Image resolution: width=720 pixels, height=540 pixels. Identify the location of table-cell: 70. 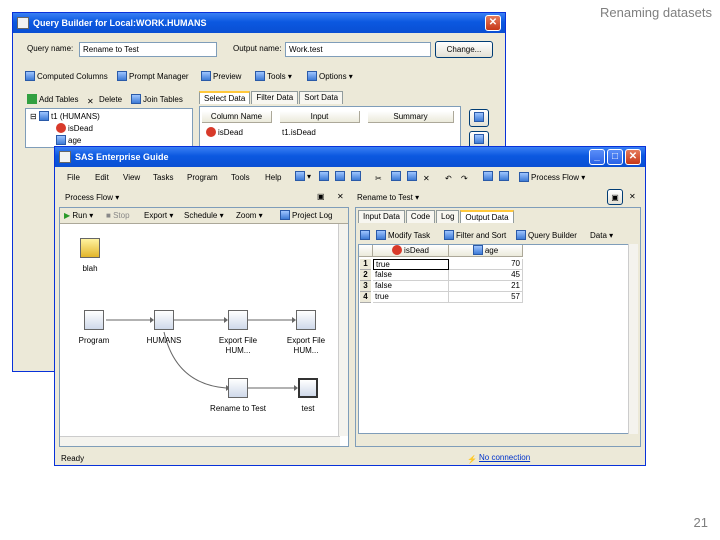
(486, 264).